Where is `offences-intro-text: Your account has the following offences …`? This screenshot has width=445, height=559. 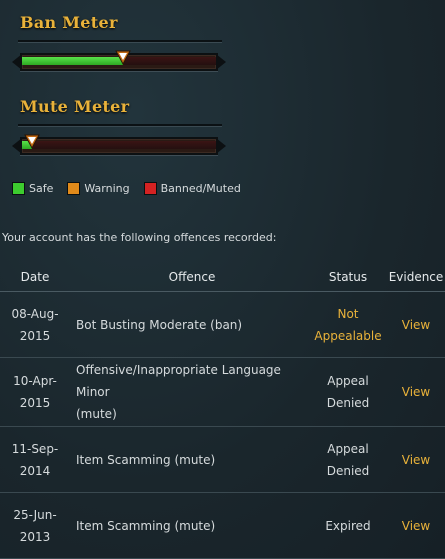
offences-intro-text: Your account has the following offences … is located at coordinates (139, 237).